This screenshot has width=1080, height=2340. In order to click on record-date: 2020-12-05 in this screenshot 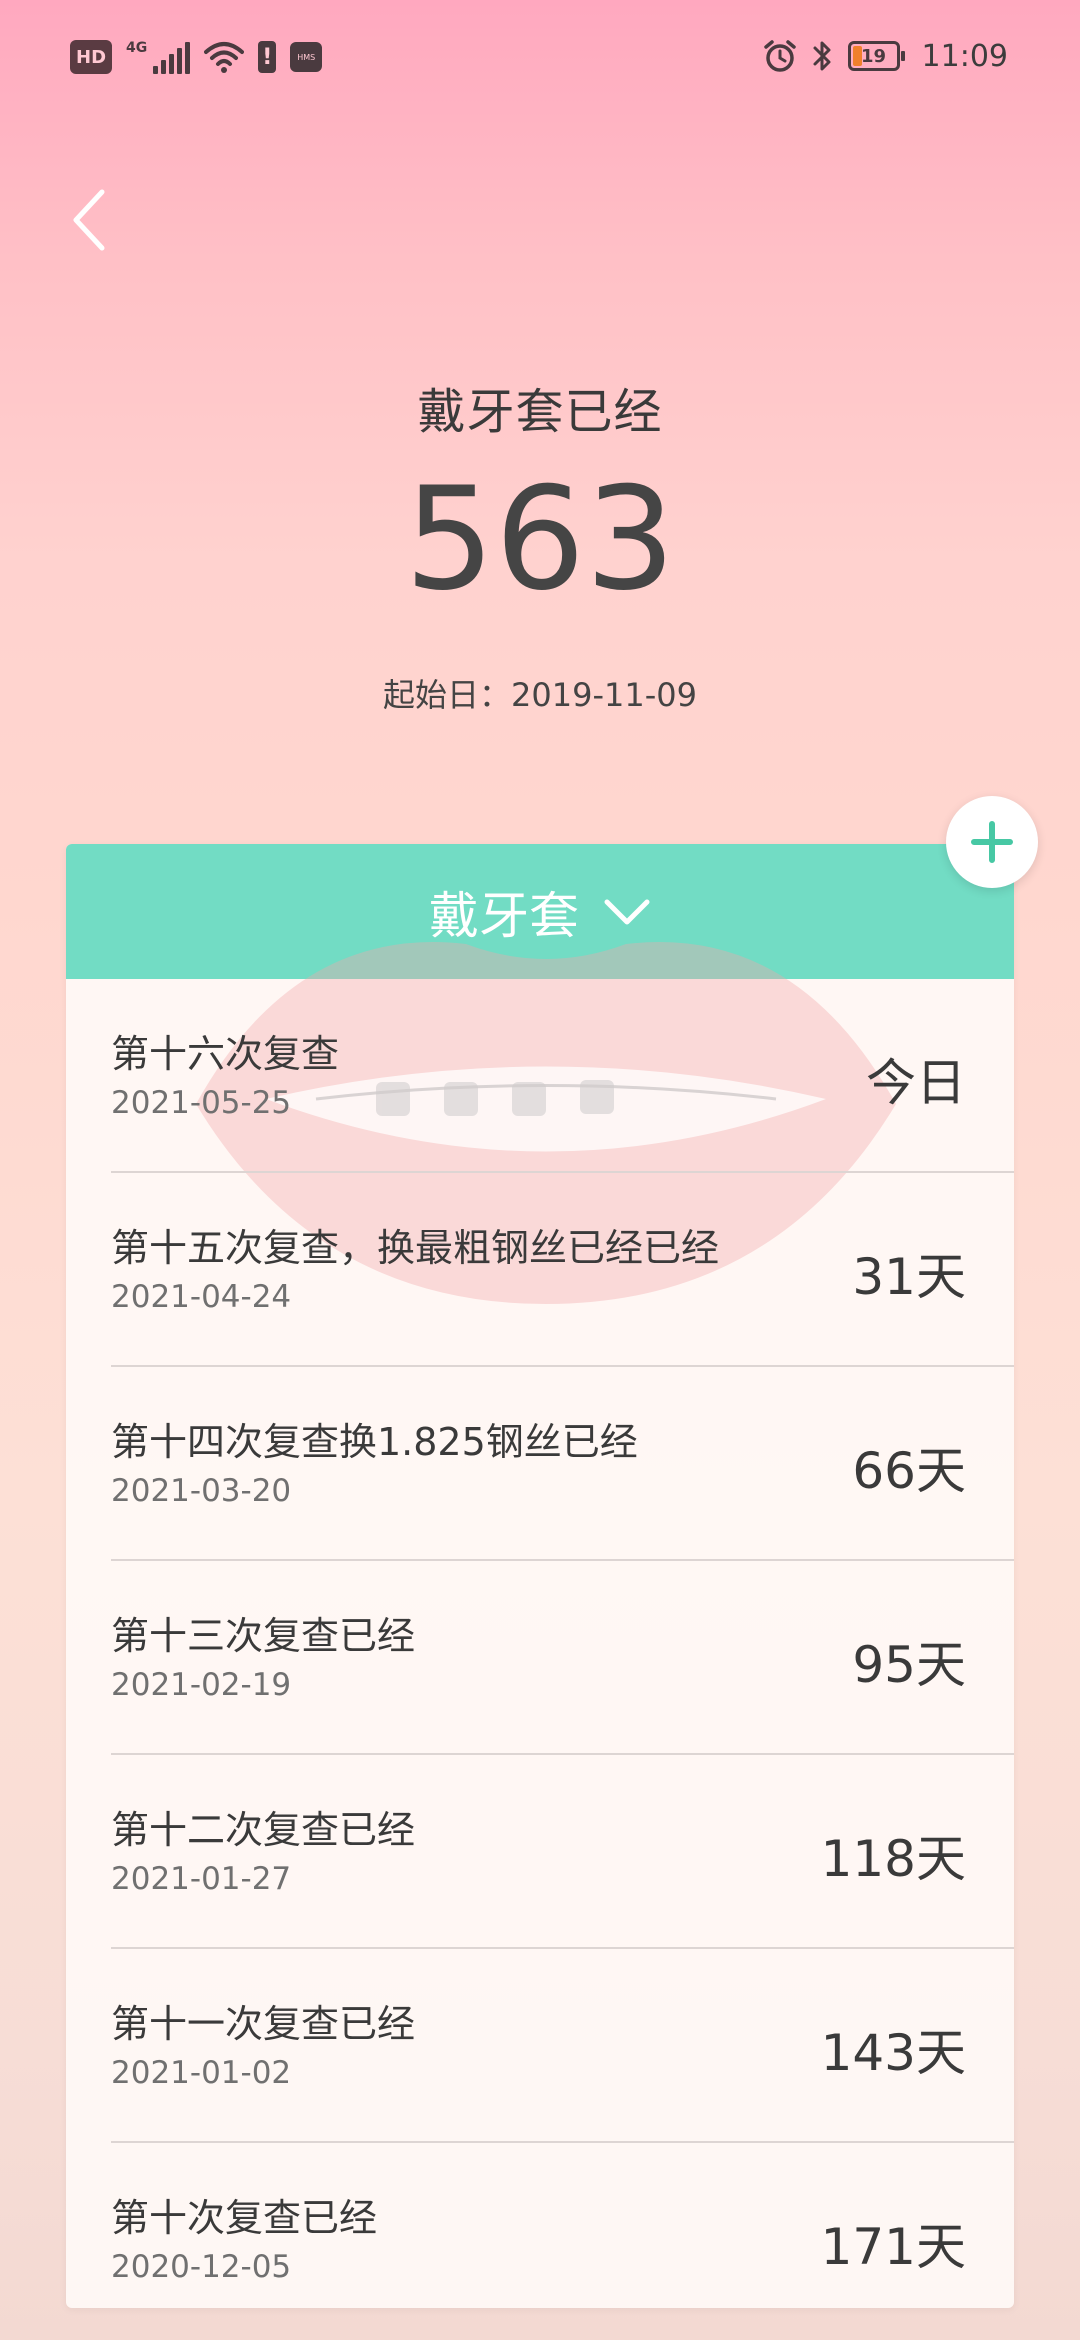, I will do `click(201, 2267)`.